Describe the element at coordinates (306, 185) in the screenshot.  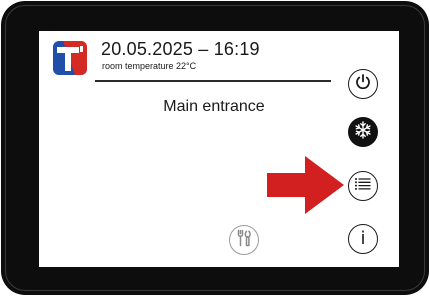
I see `pointer-arrow-icon` at that location.